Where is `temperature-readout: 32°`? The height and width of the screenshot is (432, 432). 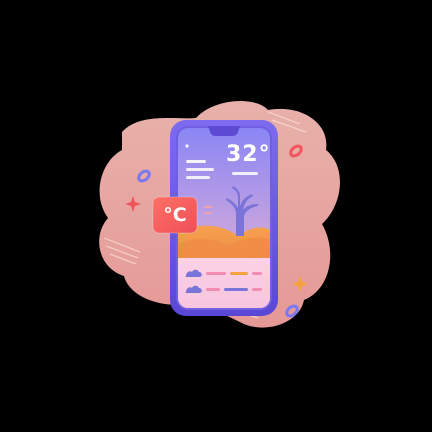
temperature-readout: 32° is located at coordinates (248, 154).